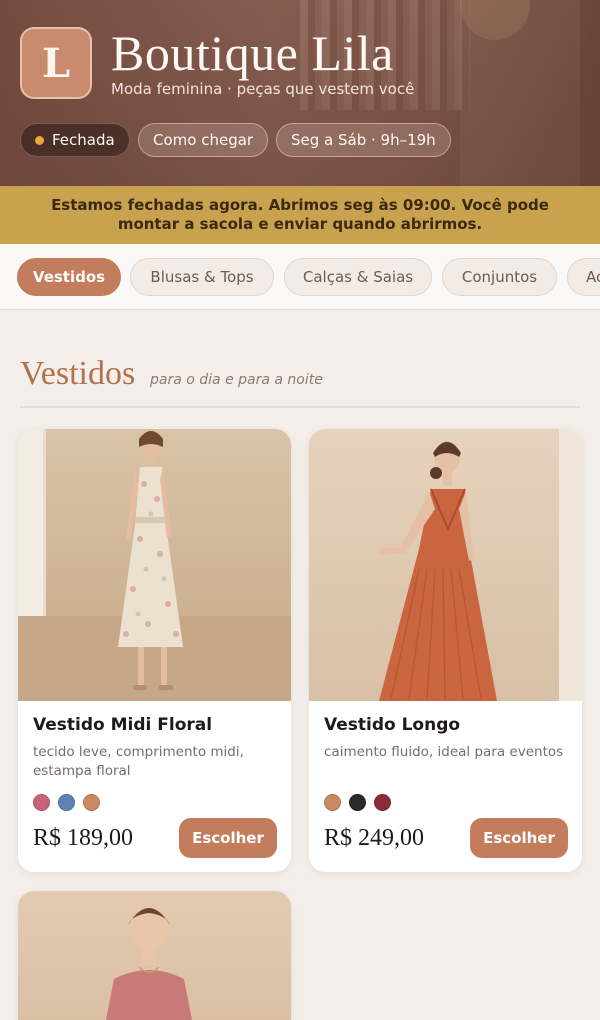  I want to click on hours-label: Seg a Sáb · 9h–19h, so click(363, 140).